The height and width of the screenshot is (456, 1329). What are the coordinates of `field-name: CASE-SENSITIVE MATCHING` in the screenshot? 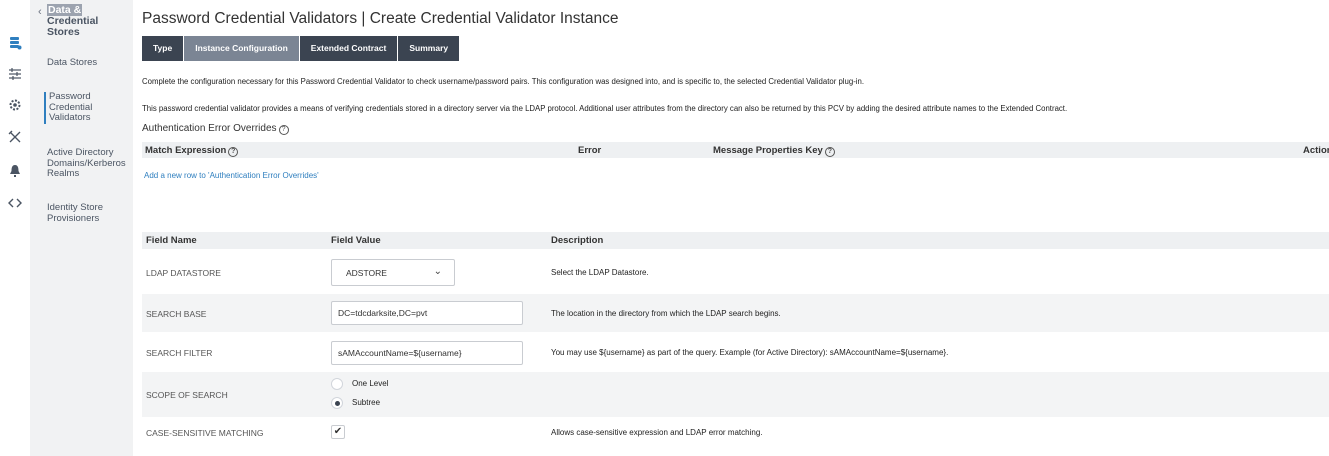 It's located at (205, 433).